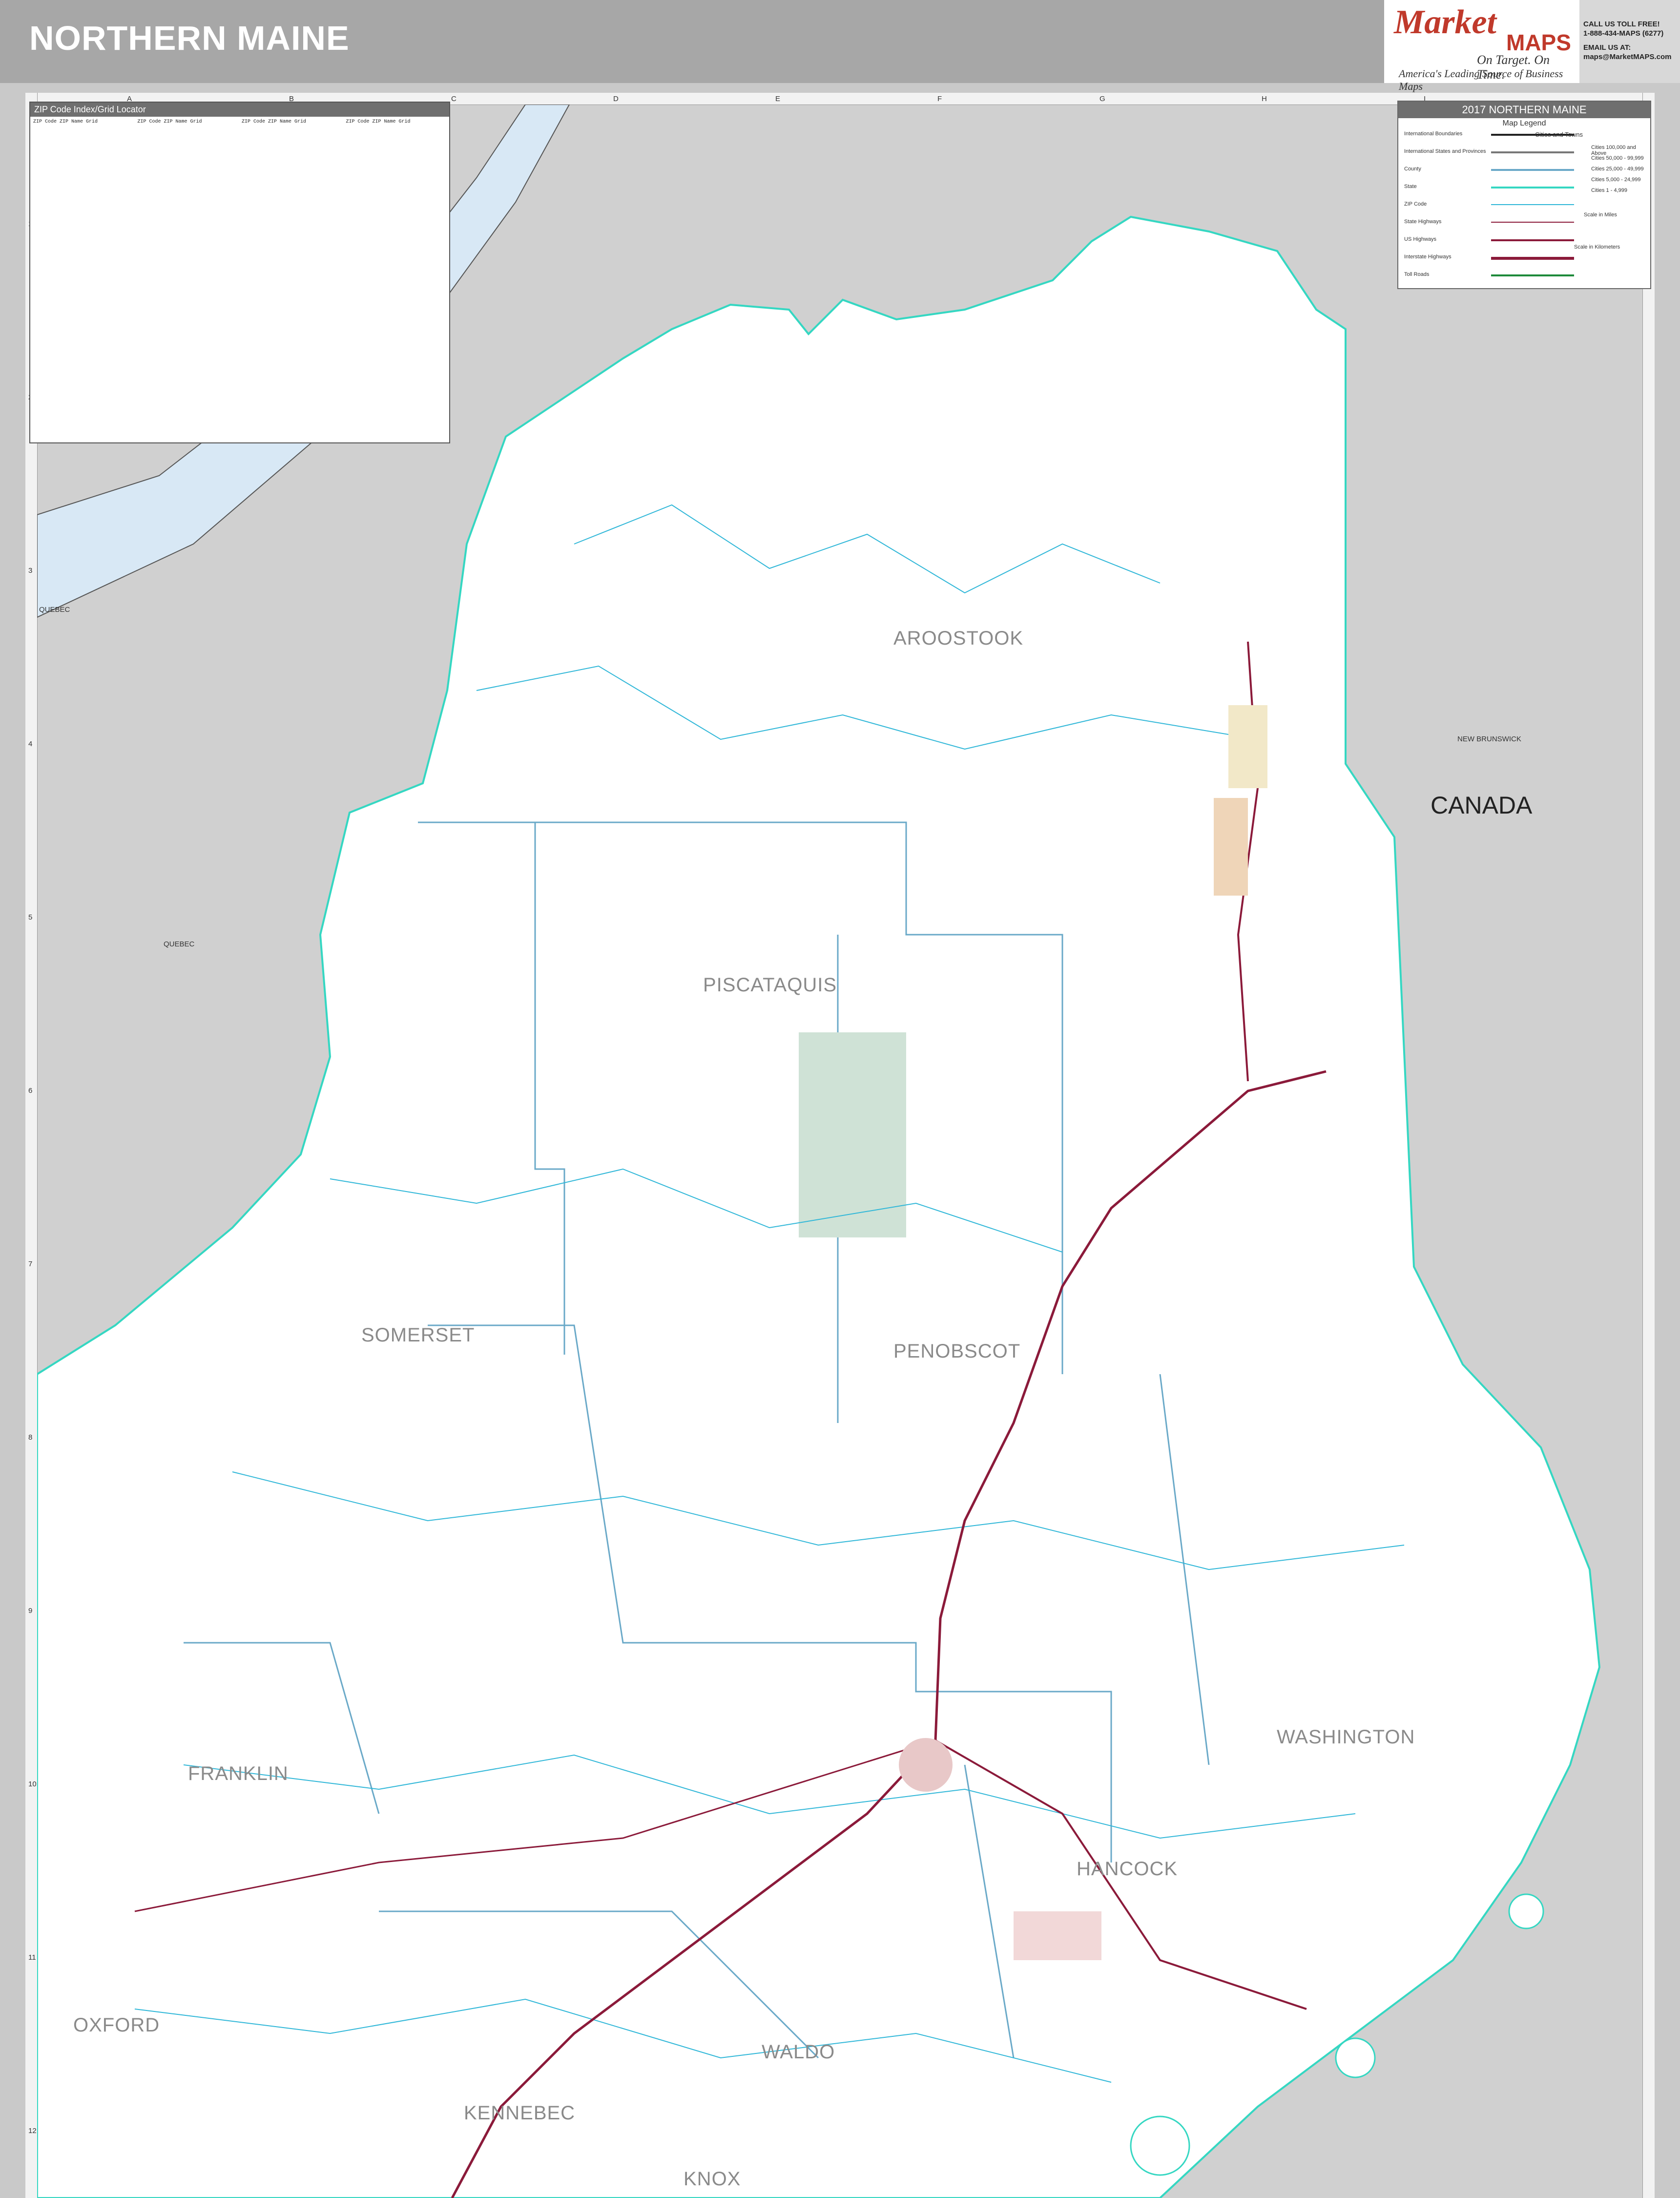 This screenshot has width=1680, height=2198. I want to click on legend-item: International Boundaries, so click(1433, 134).